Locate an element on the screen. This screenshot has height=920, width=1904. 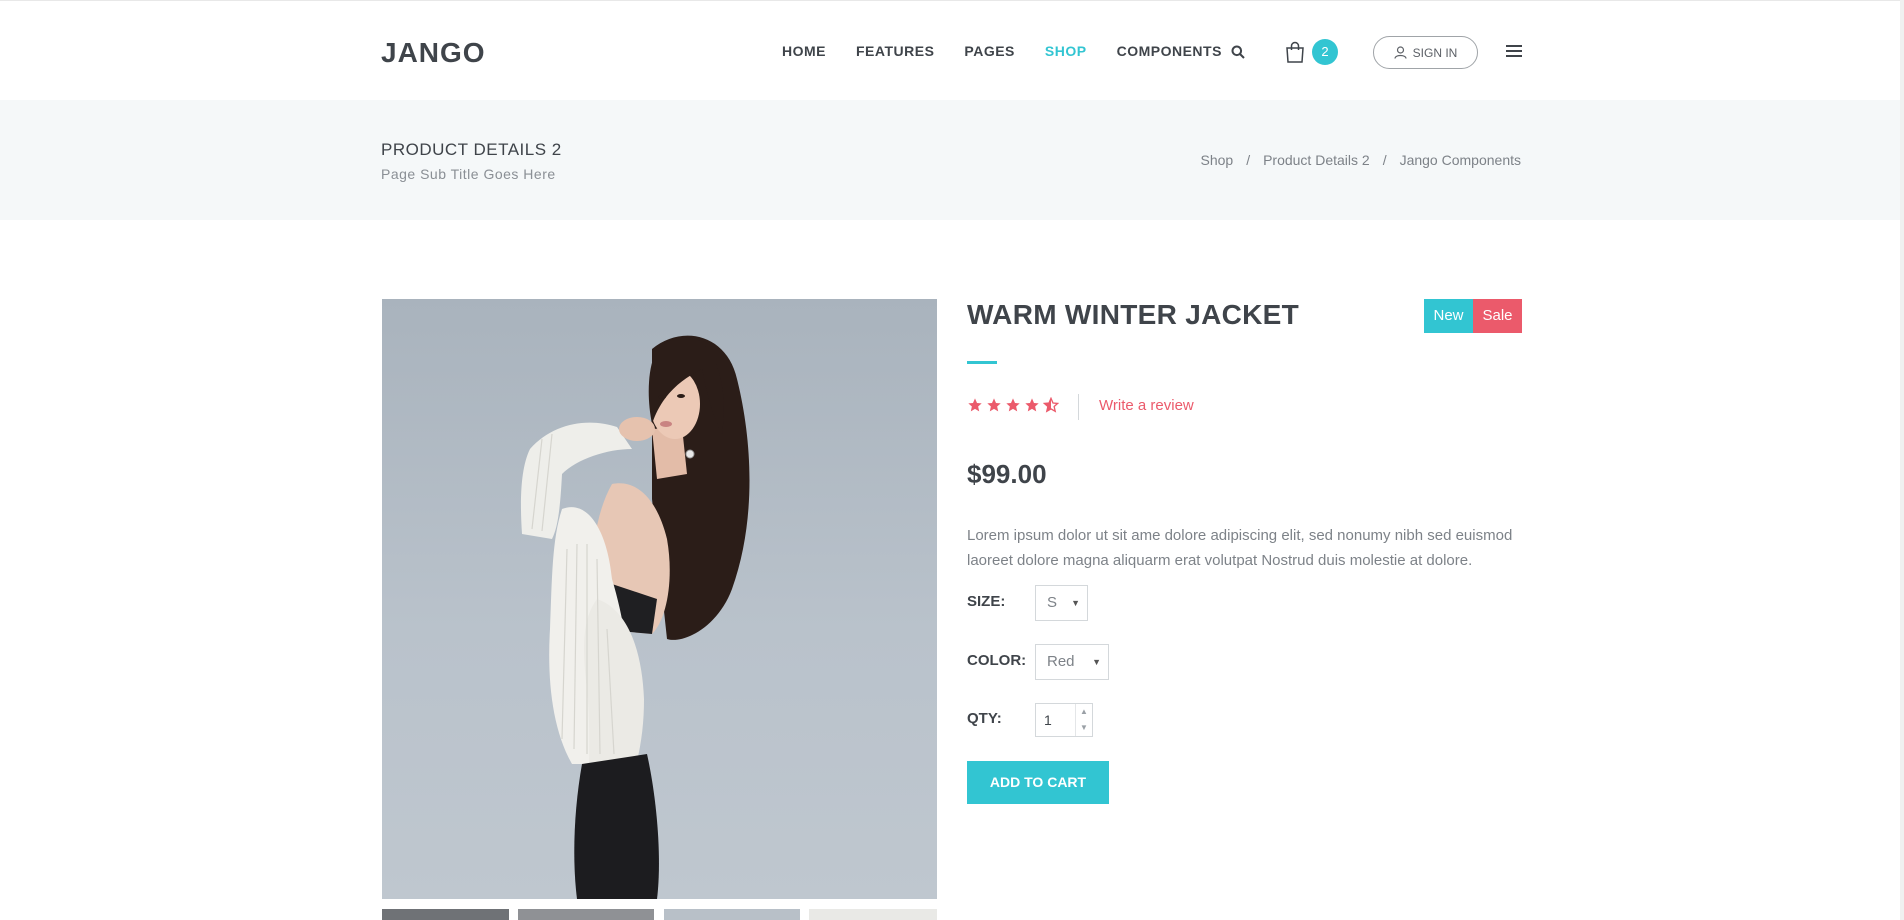
cart-count-badge: 2 is located at coordinates (1325, 52).